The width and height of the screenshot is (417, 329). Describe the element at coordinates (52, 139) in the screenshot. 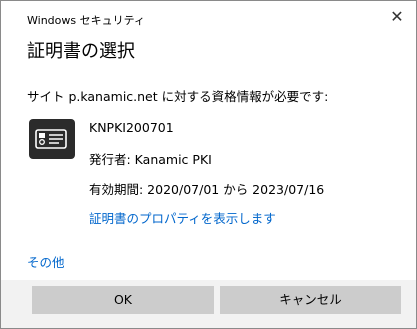

I see `certificate-icon` at that location.